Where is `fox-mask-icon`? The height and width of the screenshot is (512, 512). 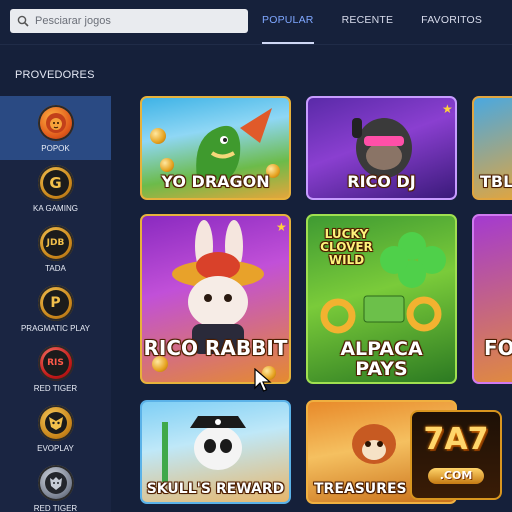 fox-mask-icon is located at coordinates (55, 423).